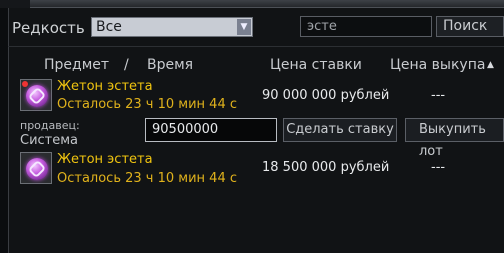 This screenshot has height=253, width=504. What do you see at coordinates (490, 65) in the screenshot?
I see `sort-ascending-icon: ▲` at bounding box center [490, 65].